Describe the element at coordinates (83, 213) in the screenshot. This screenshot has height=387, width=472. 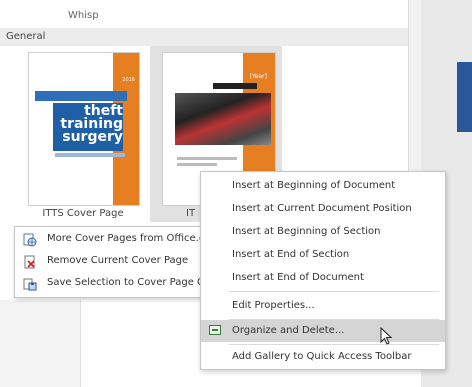
I see `thumbnail-label: ITTS Cover Page` at that location.